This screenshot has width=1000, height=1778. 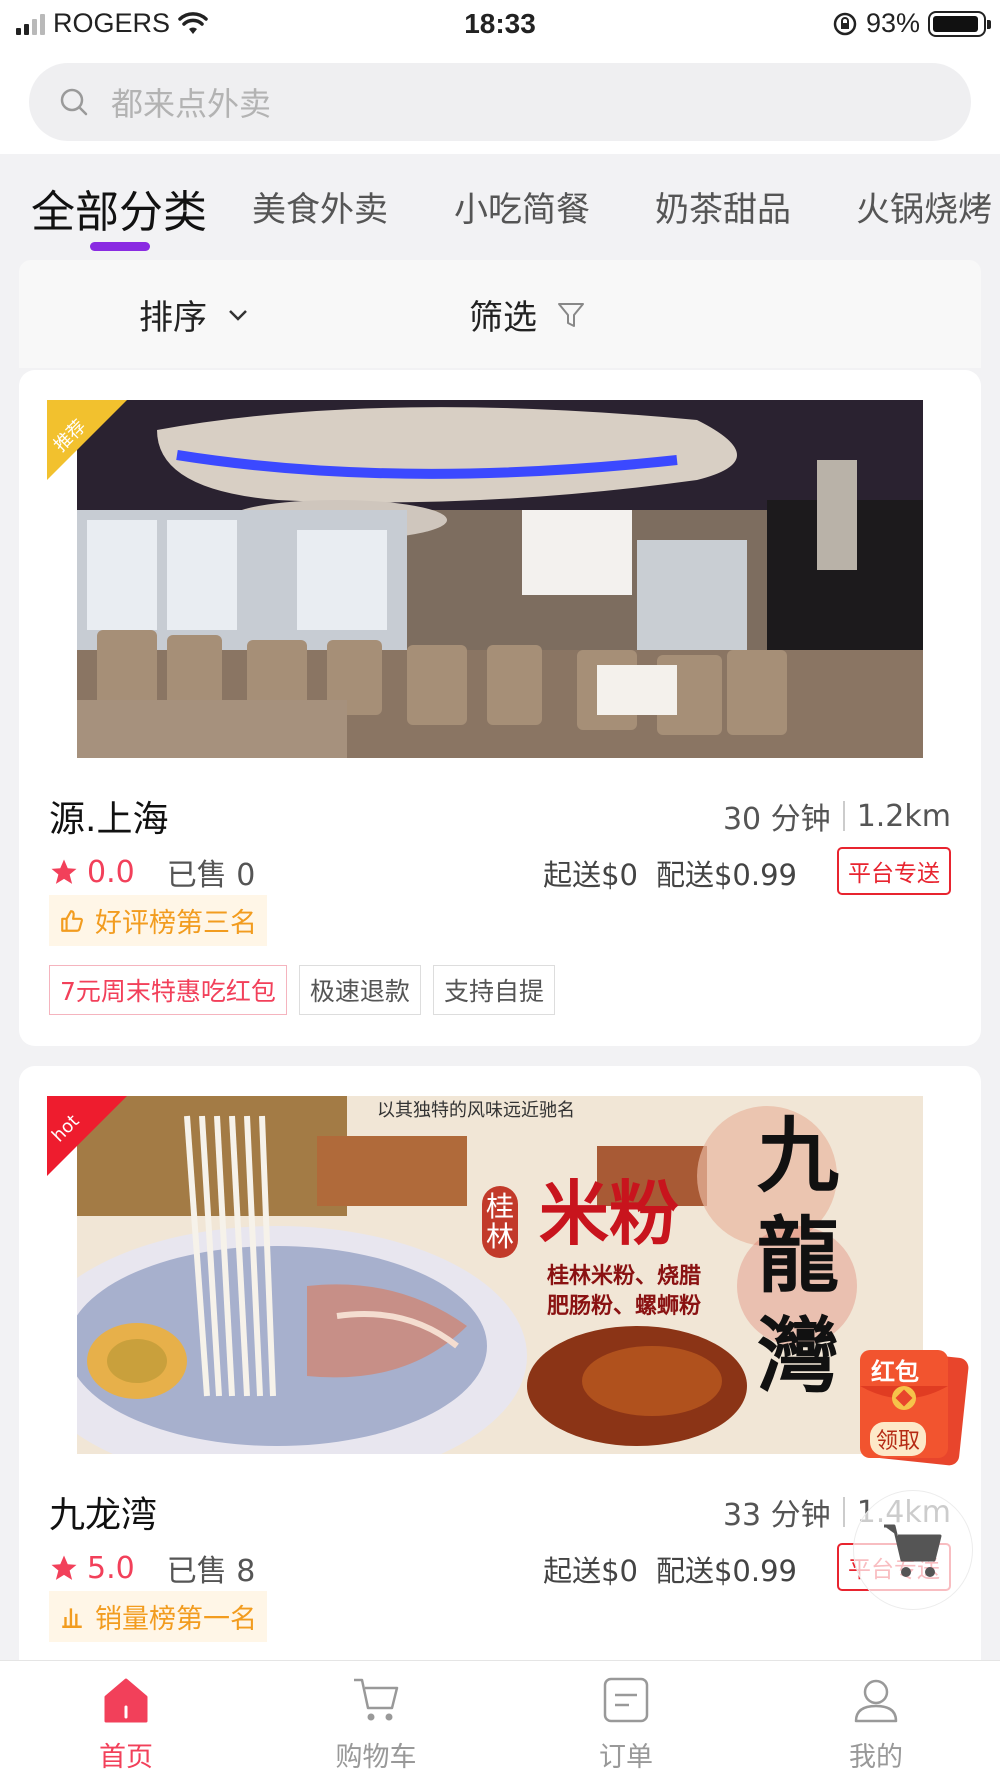 I want to click on sort-filter-bar: 排序 筛选, so click(x=500, y=314).